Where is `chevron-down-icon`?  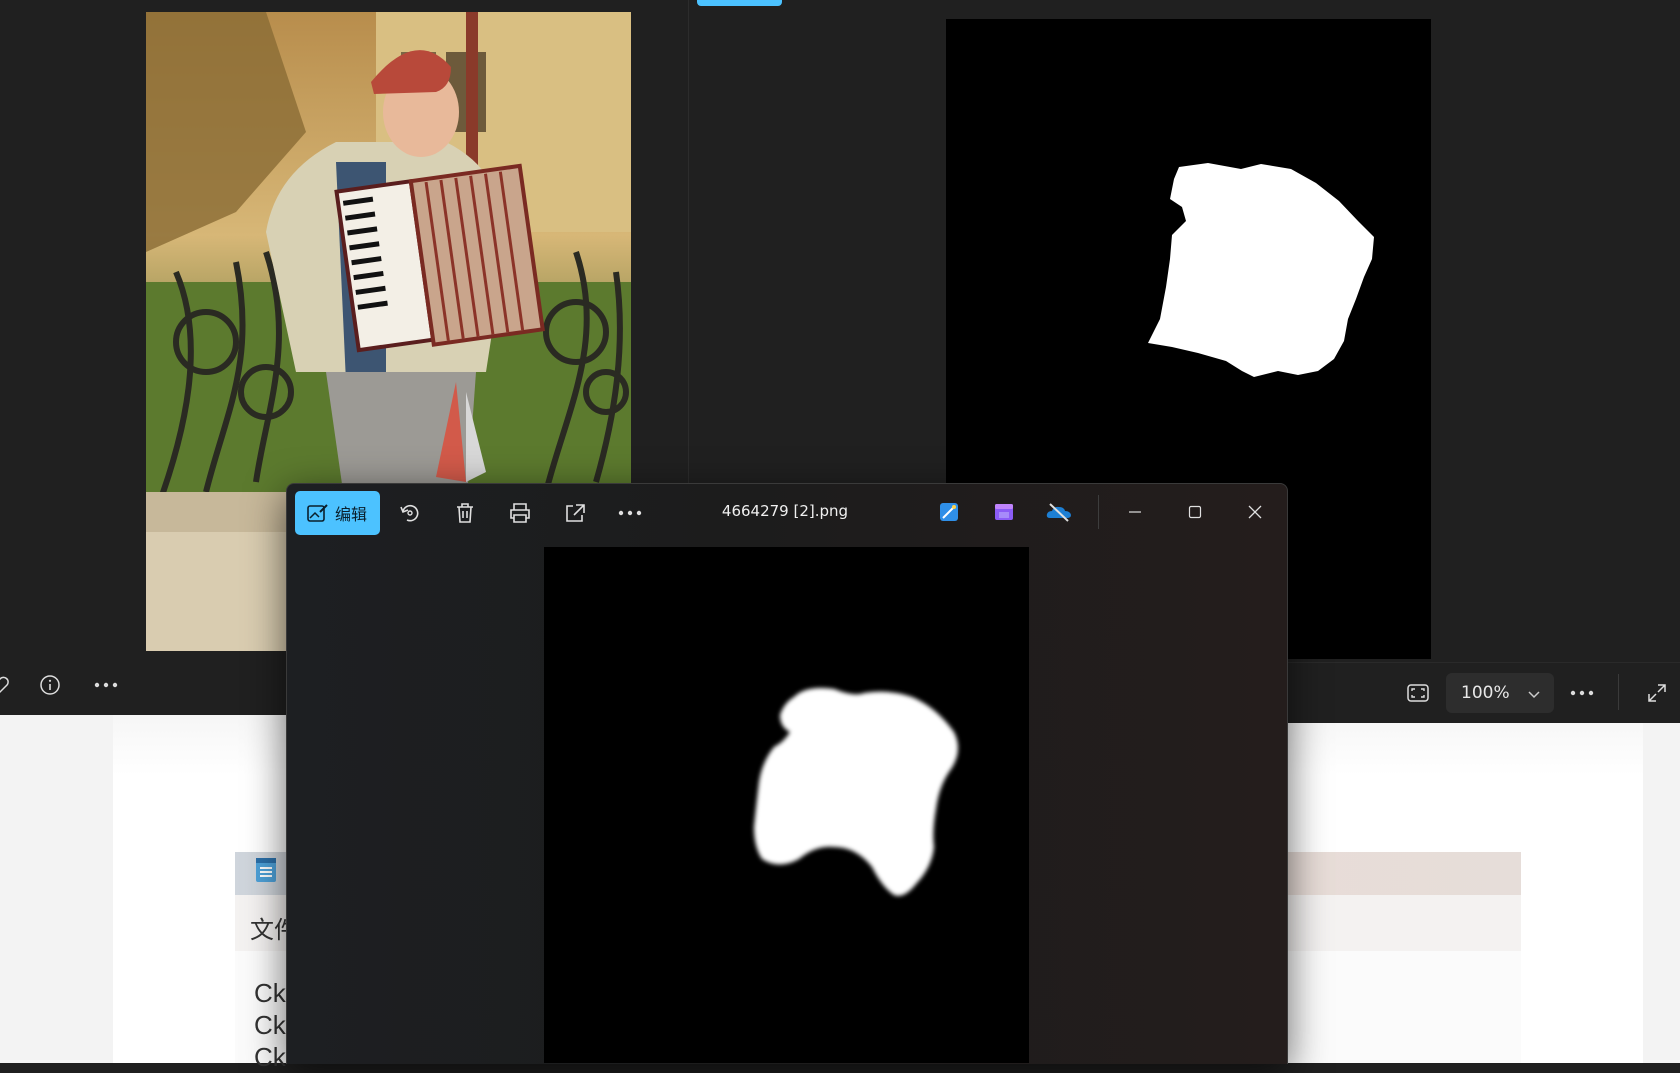
chevron-down-icon is located at coordinates (1534, 693).